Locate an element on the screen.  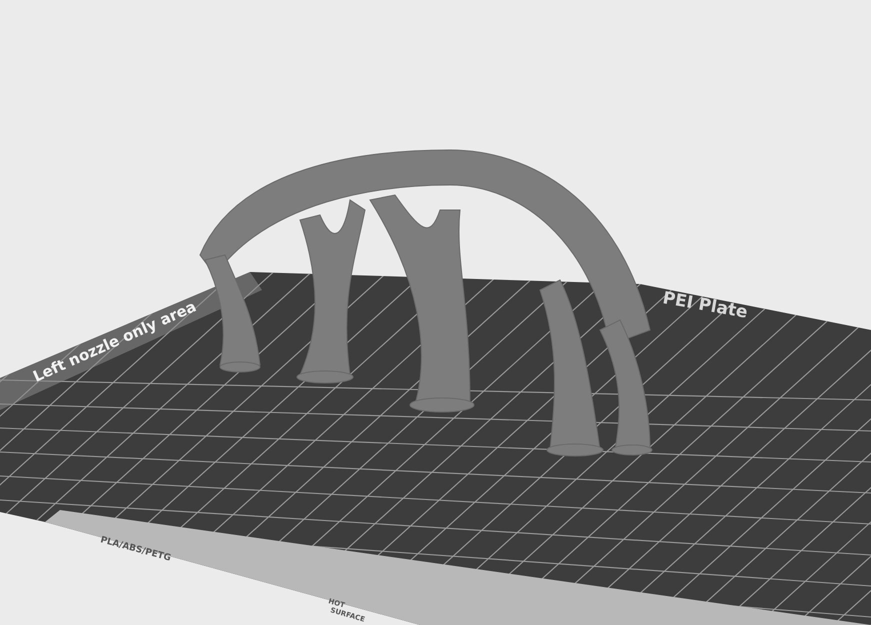
plate-label: PEI Plate is located at coordinates (705, 305).